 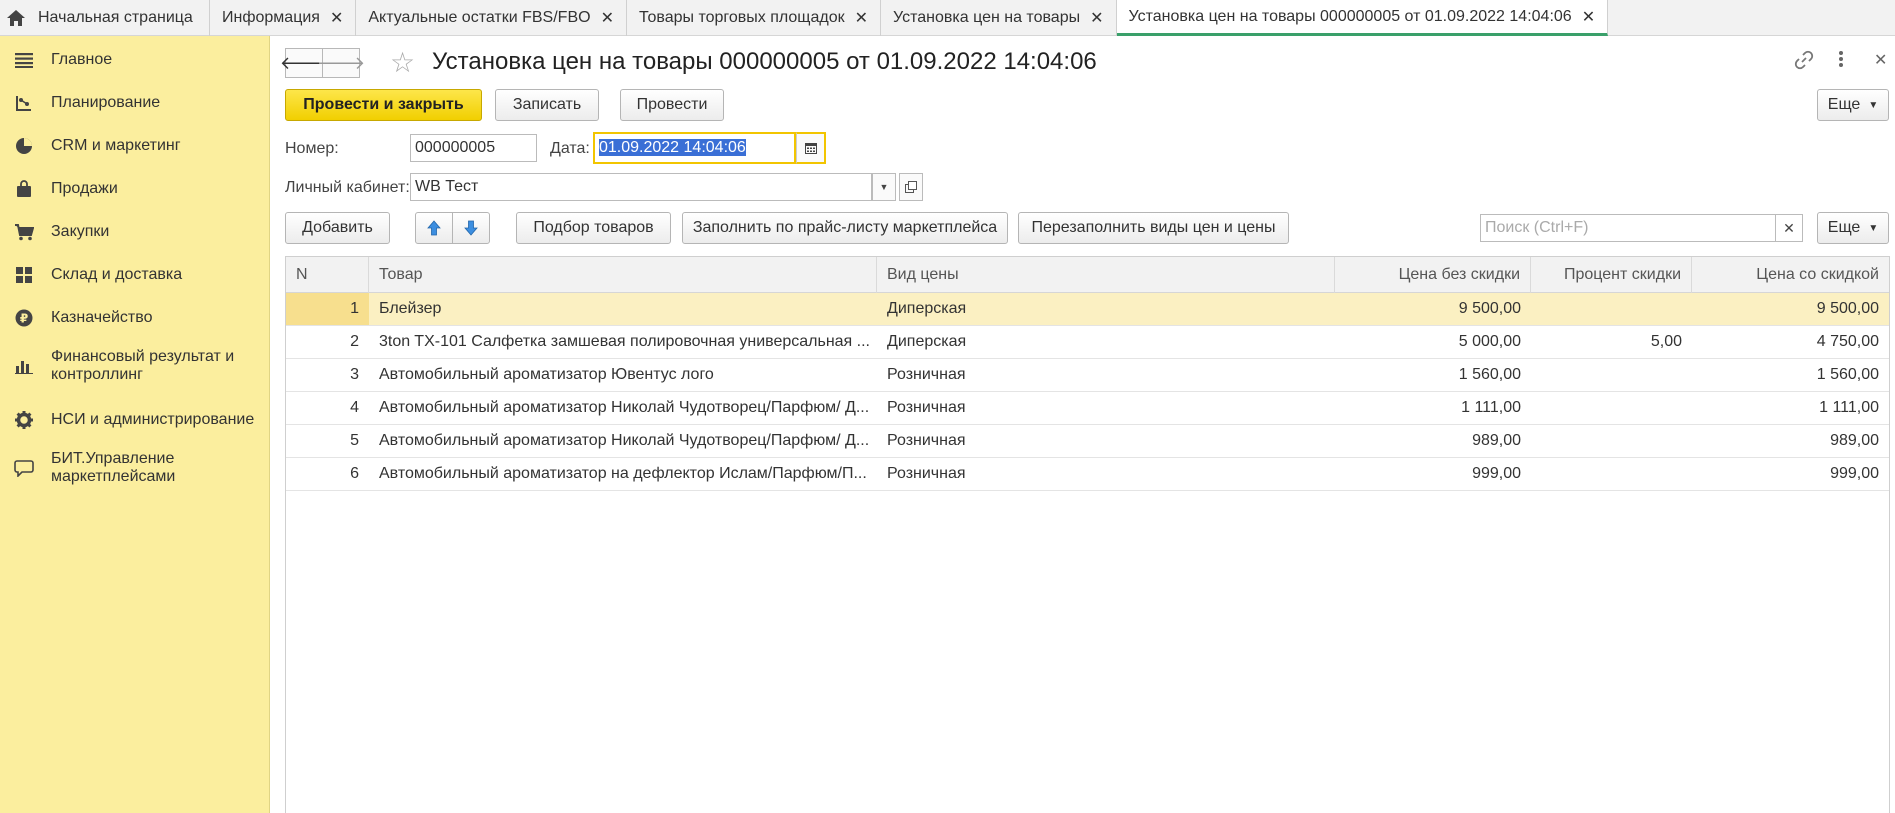 I want to click on cart-icon, so click(x=24, y=232).